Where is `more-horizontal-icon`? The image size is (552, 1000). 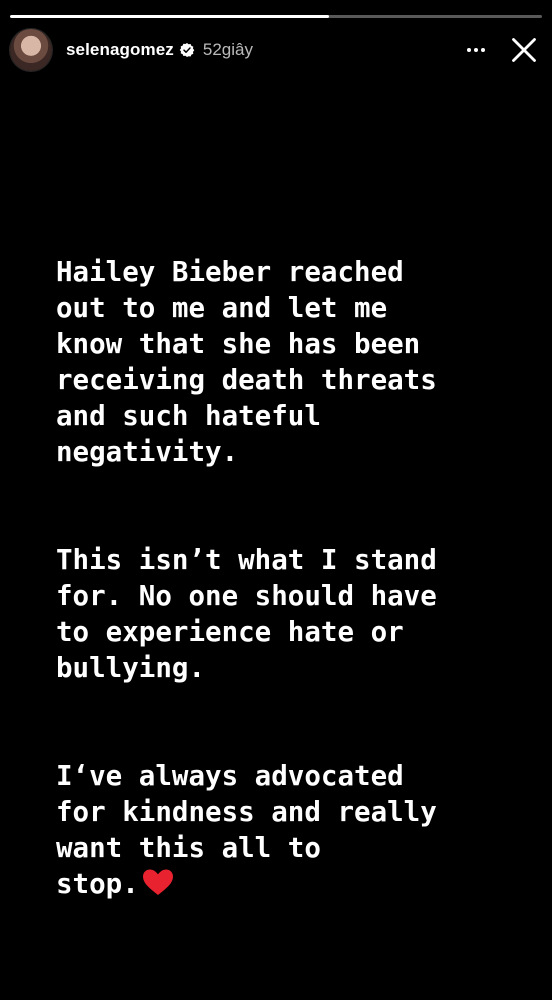 more-horizontal-icon is located at coordinates (476, 50).